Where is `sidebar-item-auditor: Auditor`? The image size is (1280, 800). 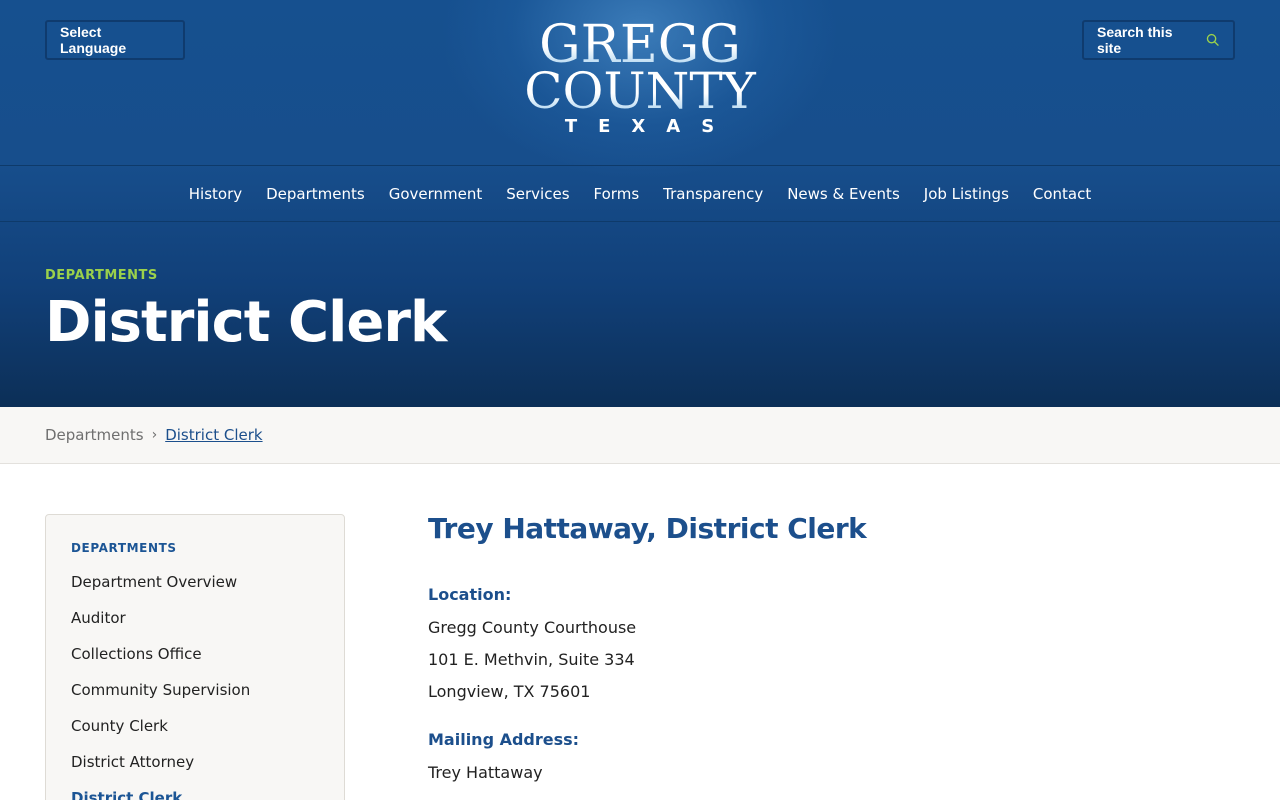 sidebar-item-auditor: Auditor is located at coordinates (195, 625).